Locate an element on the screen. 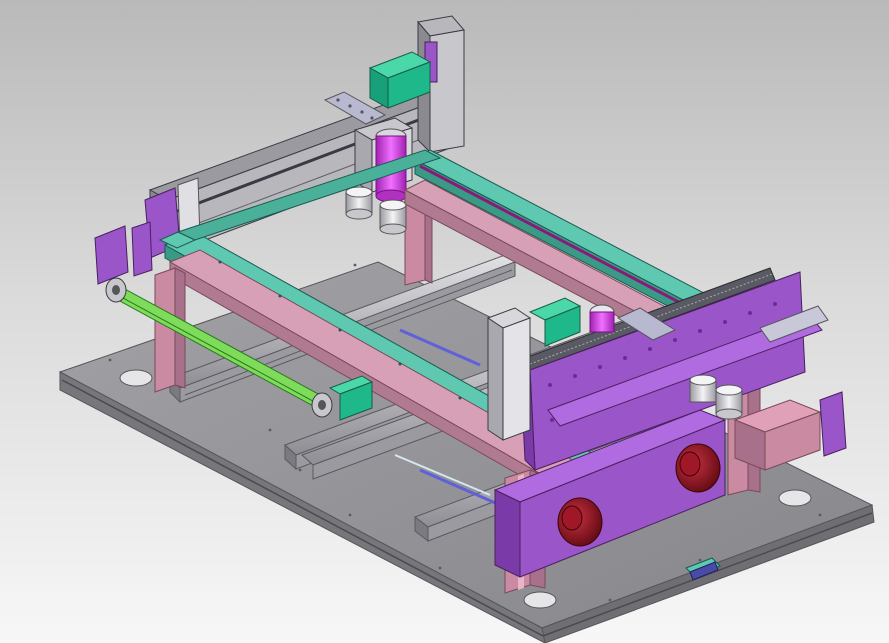 This screenshot has height=643, width=889. magenta-spindle is located at coordinates (602, 318).